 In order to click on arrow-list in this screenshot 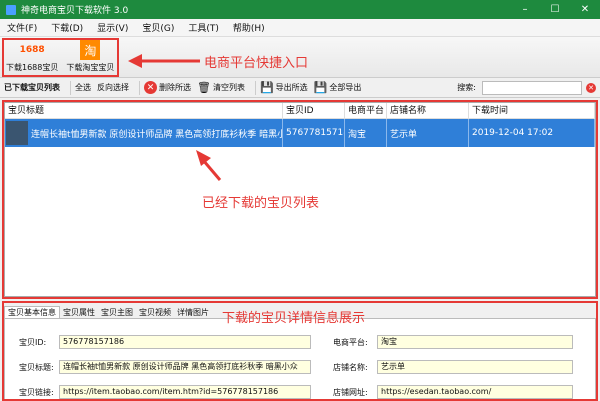, I will do `click(211, 170)`.